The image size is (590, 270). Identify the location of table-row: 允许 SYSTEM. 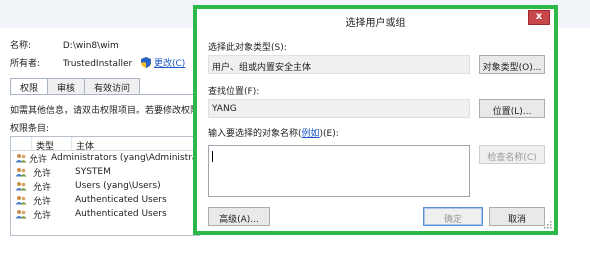
(105, 172).